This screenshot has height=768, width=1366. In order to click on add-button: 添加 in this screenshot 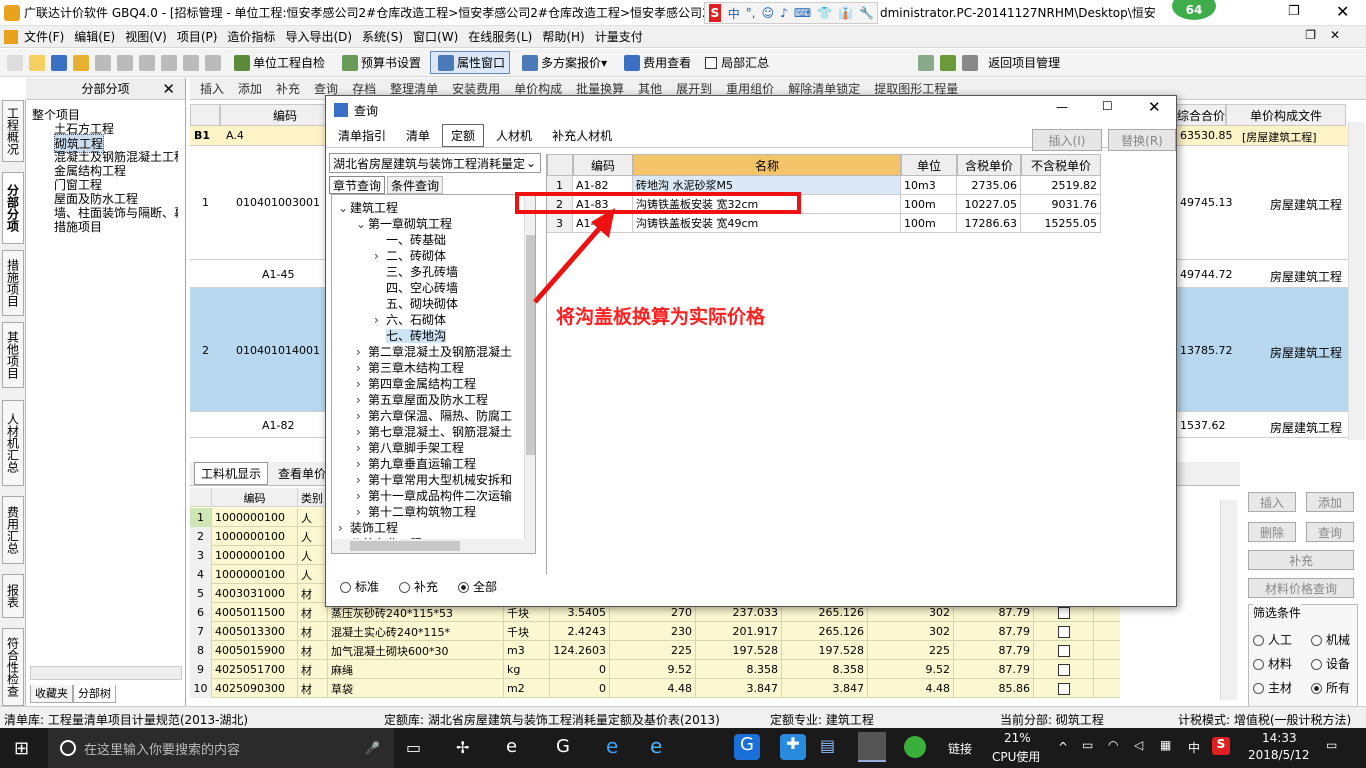, I will do `click(1330, 502)`.